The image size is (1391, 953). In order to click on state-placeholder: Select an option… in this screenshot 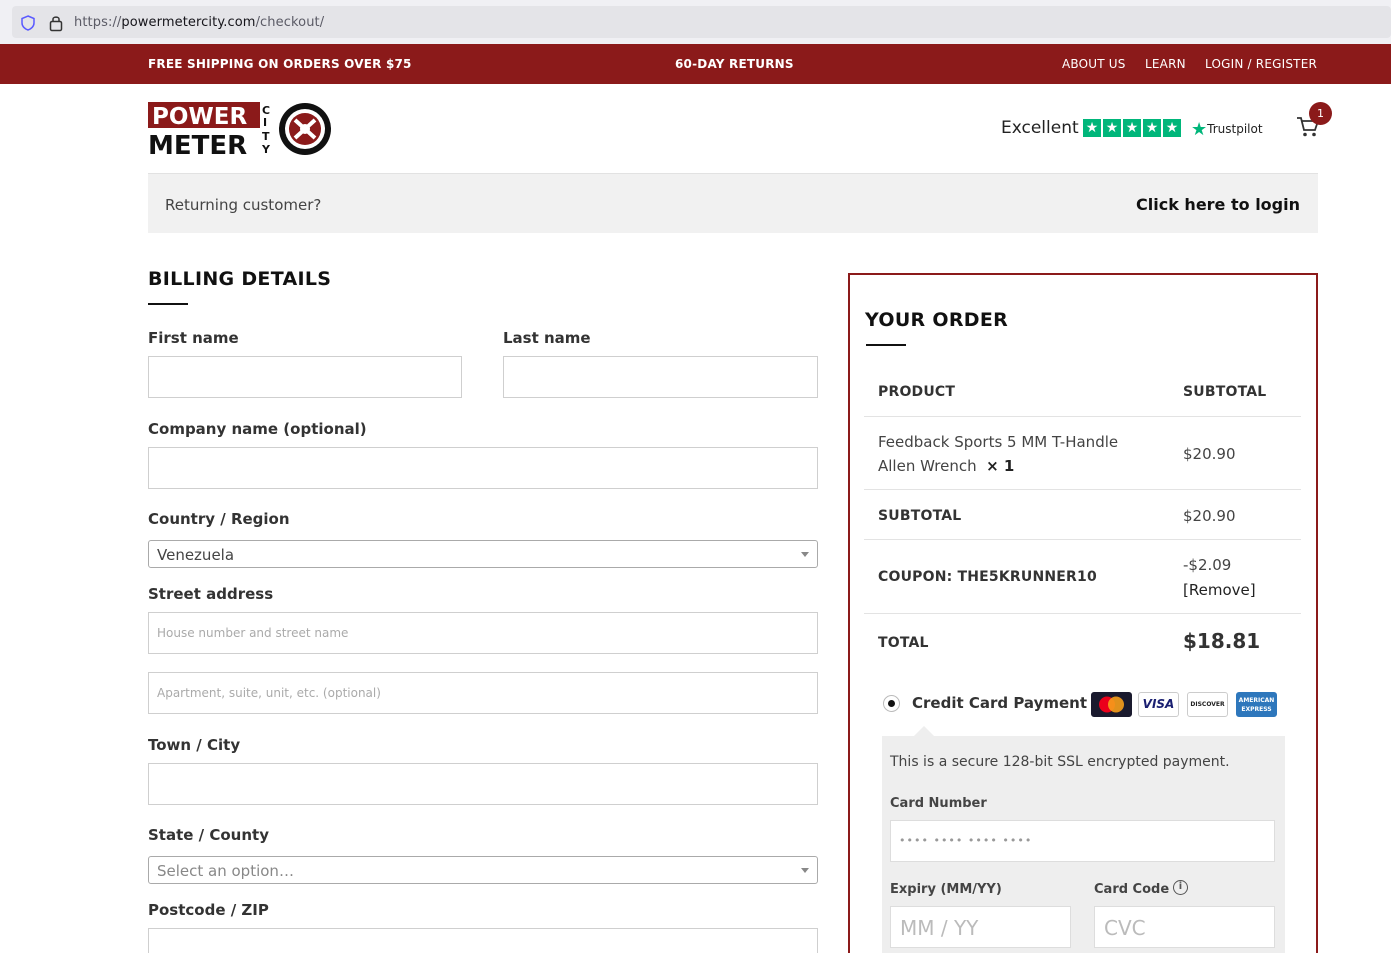, I will do `click(225, 871)`.